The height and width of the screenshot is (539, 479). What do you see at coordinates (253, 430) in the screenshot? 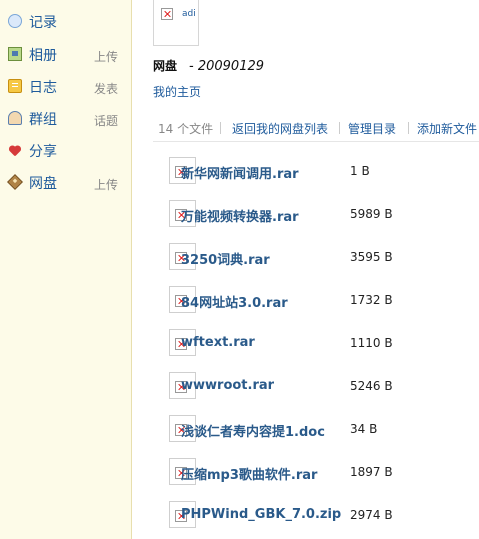
I see `file-name-link: 浅谈仁者寿内容提1.doc` at bounding box center [253, 430].